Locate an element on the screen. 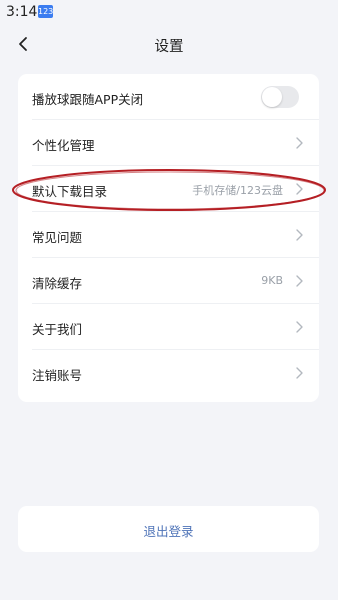  setting-row-clear-cache: 清除缓存 9KB is located at coordinates (168, 281).